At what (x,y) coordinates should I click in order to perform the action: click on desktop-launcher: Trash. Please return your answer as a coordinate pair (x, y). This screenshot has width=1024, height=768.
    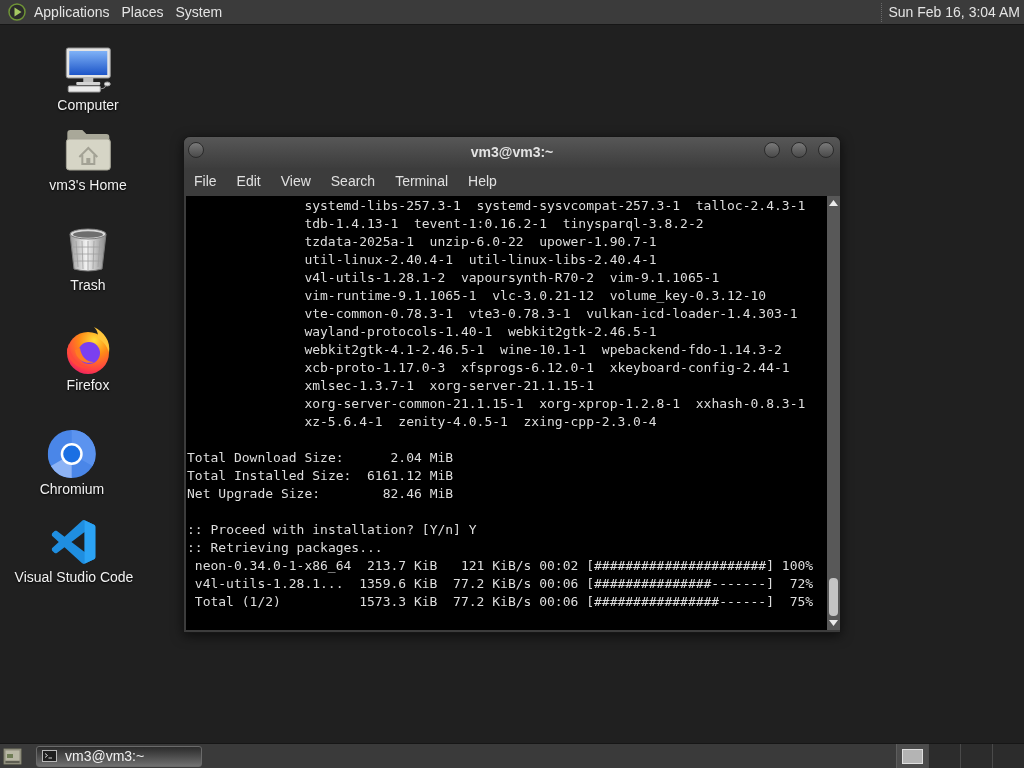
    Looking at the image, I should click on (88, 260).